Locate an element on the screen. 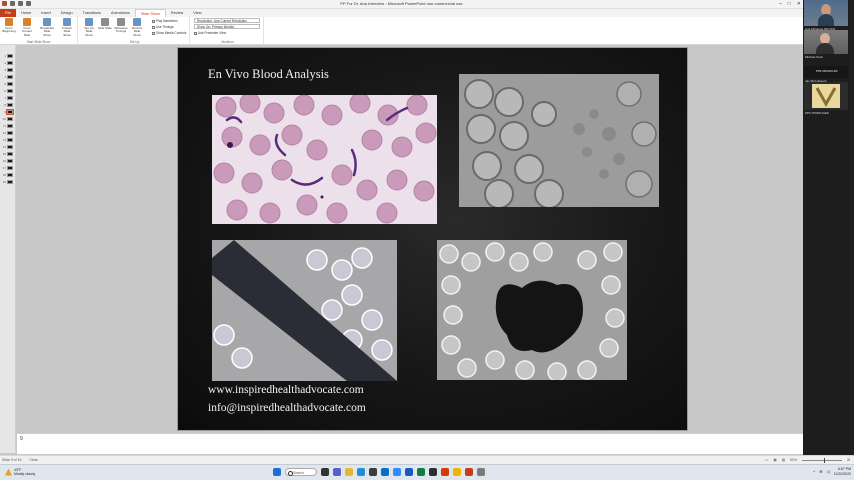 The height and width of the screenshot is (480, 854). show-on-dropdown: Show On: Primary Monitor is located at coordinates (227, 26).